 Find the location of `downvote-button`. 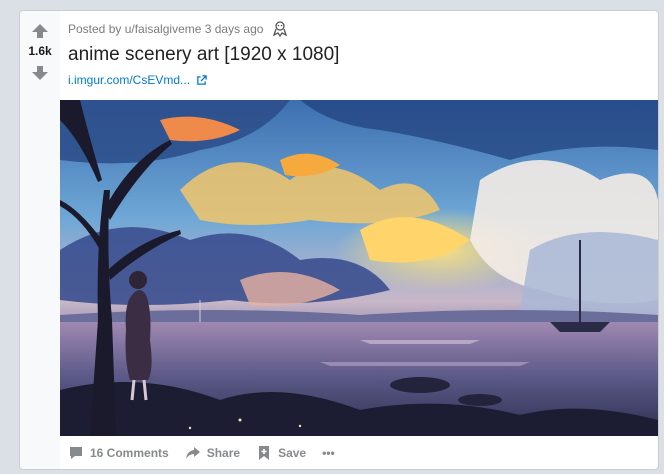

downvote-button is located at coordinates (40, 73).